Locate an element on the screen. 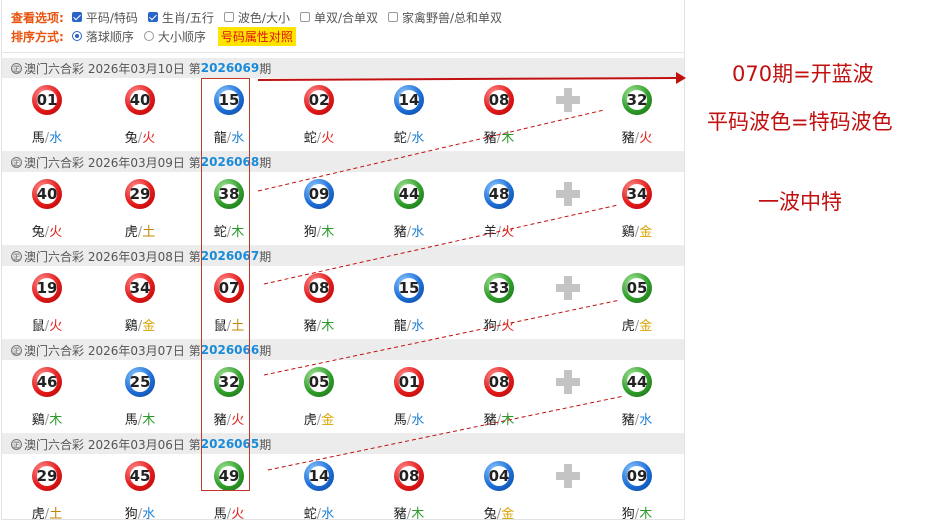  arrow-line is located at coordinates (467, 79).